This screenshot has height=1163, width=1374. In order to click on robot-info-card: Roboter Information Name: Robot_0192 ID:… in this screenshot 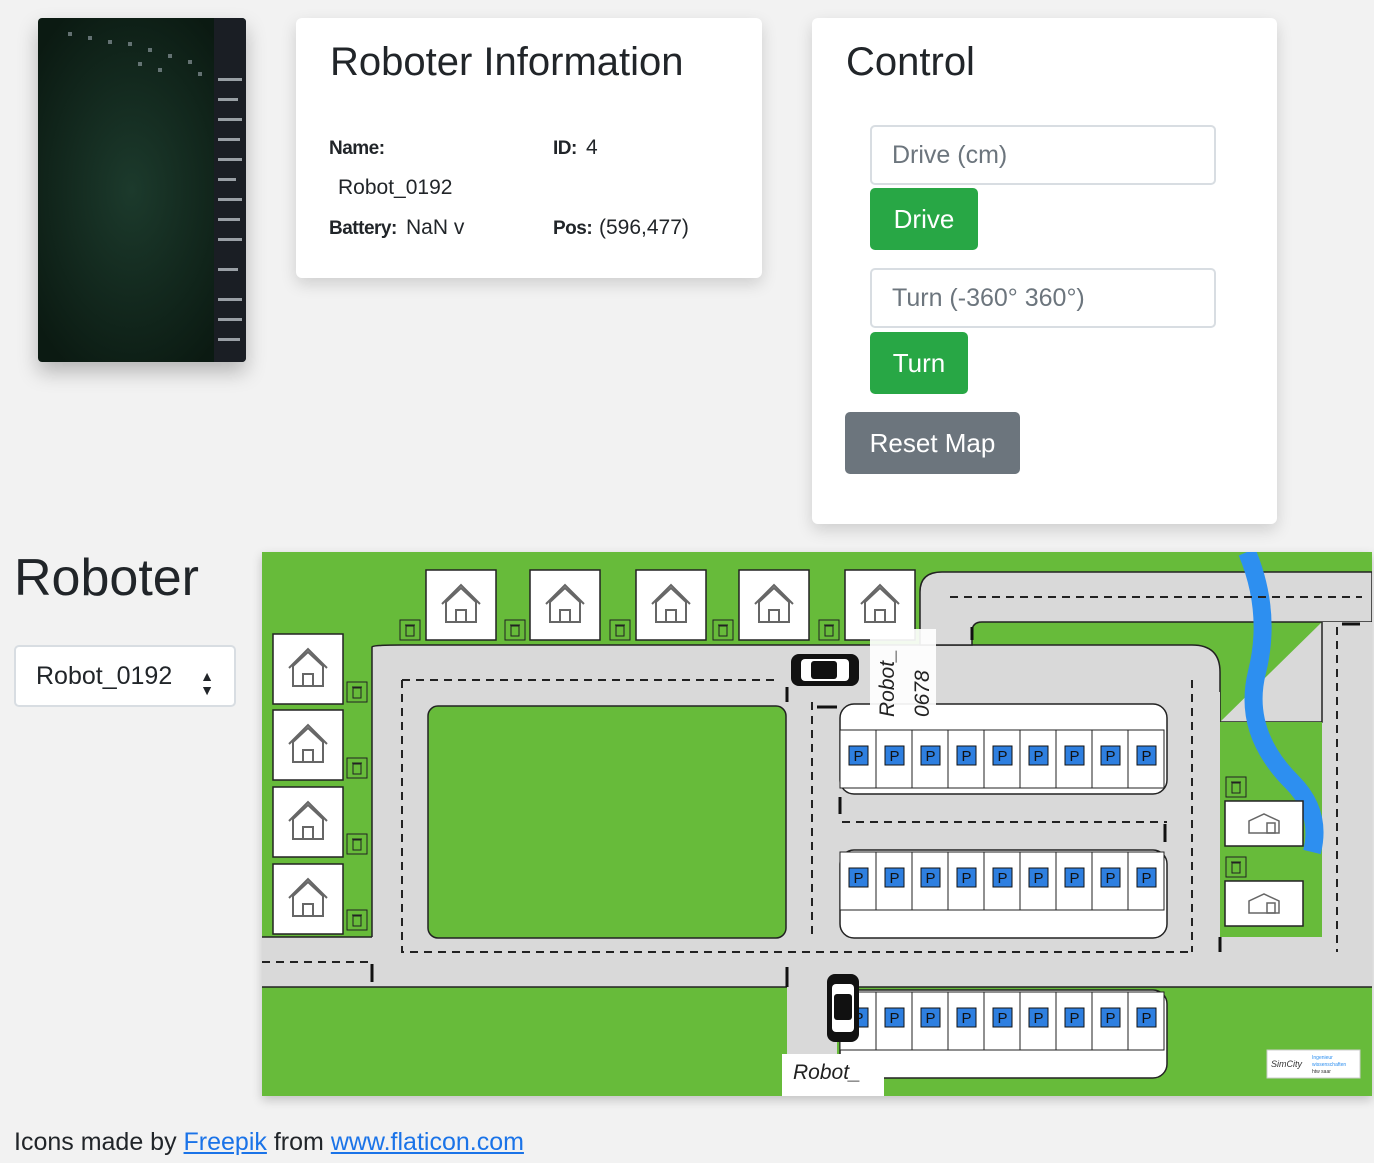, I will do `click(529, 148)`.